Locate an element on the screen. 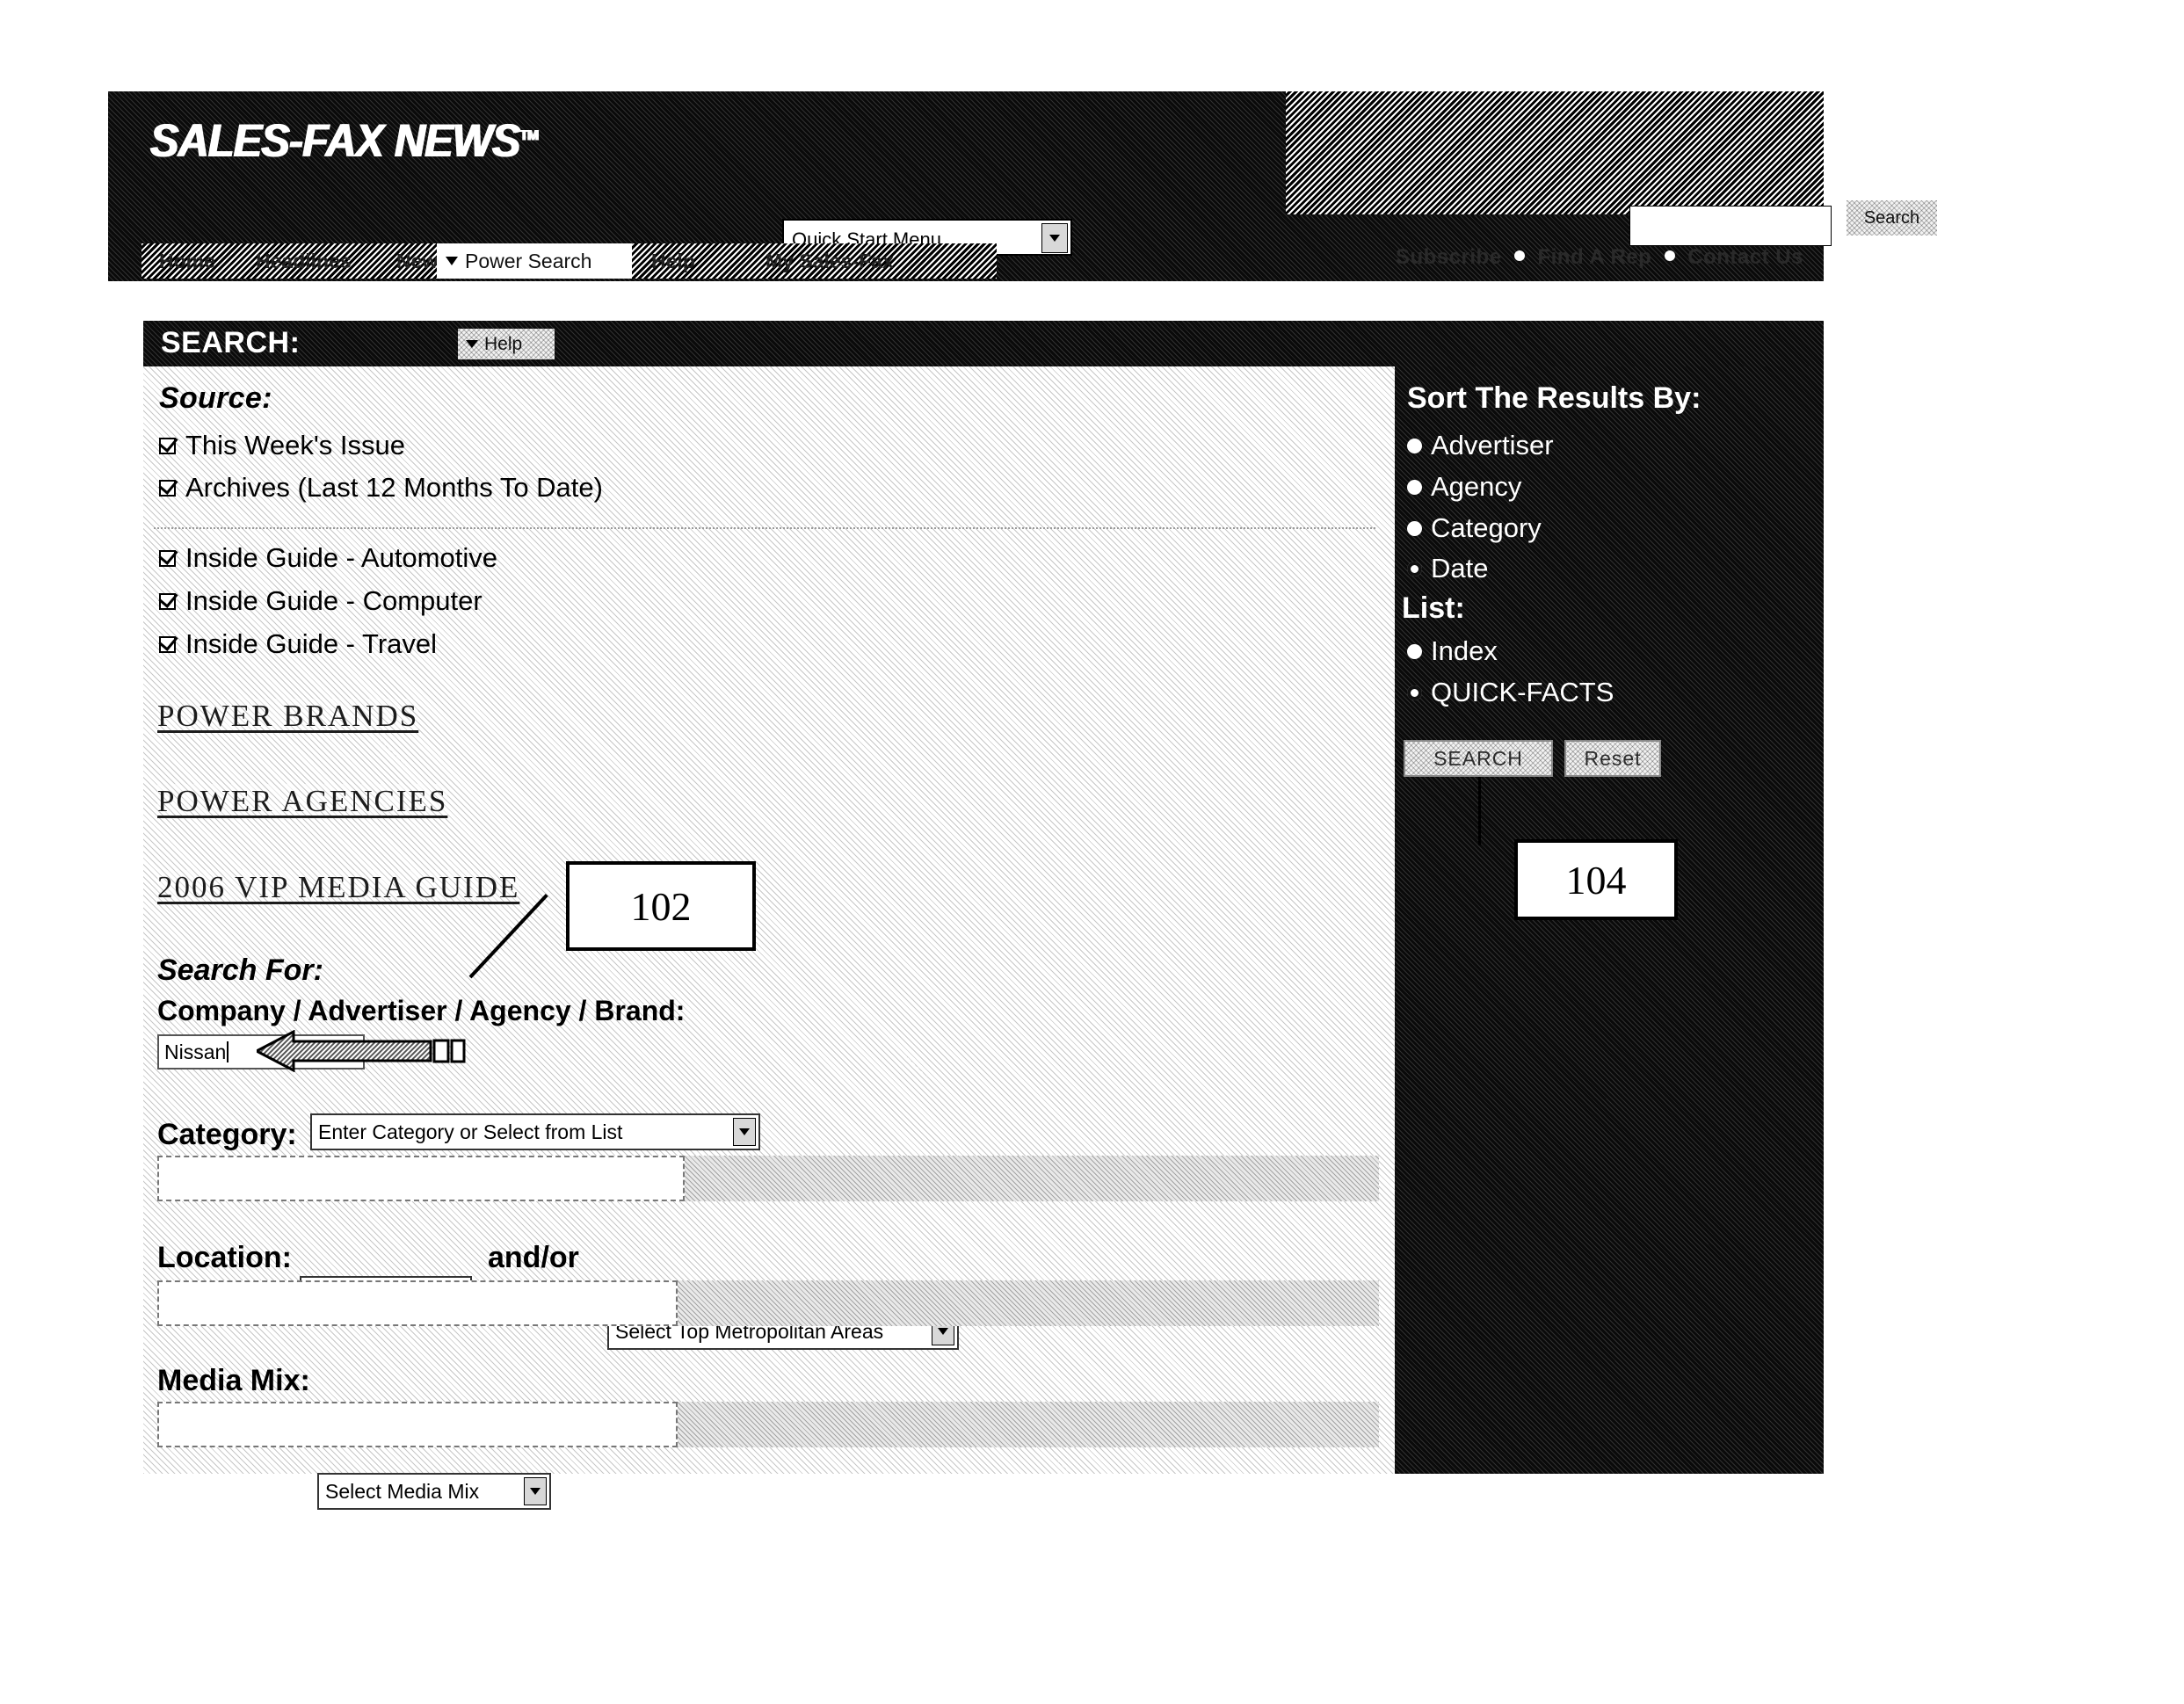  source-checkbox-label: This Week's Issue is located at coordinates (295, 445).